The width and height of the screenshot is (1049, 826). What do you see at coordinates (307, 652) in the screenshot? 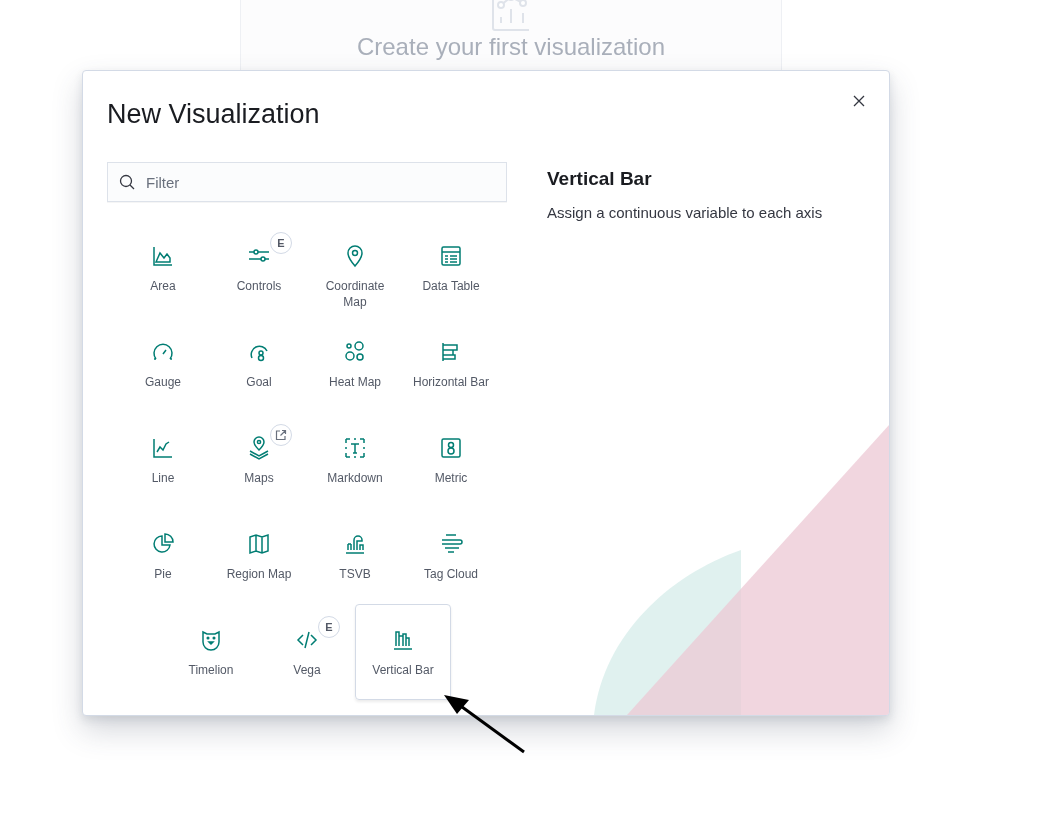
I see `visualization-type-tile: E Vega` at bounding box center [307, 652].